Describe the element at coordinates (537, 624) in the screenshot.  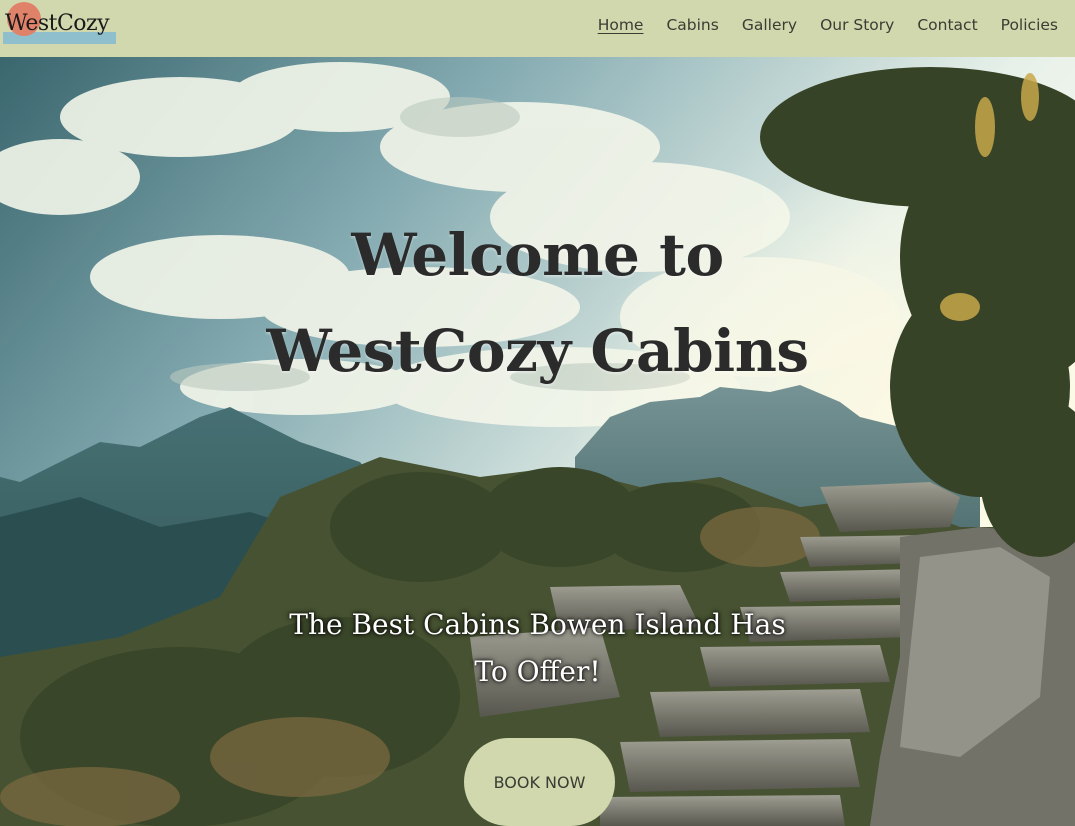
I see `hero-subtitle-line-1: The Best Cabins Bowen Island Has` at that location.